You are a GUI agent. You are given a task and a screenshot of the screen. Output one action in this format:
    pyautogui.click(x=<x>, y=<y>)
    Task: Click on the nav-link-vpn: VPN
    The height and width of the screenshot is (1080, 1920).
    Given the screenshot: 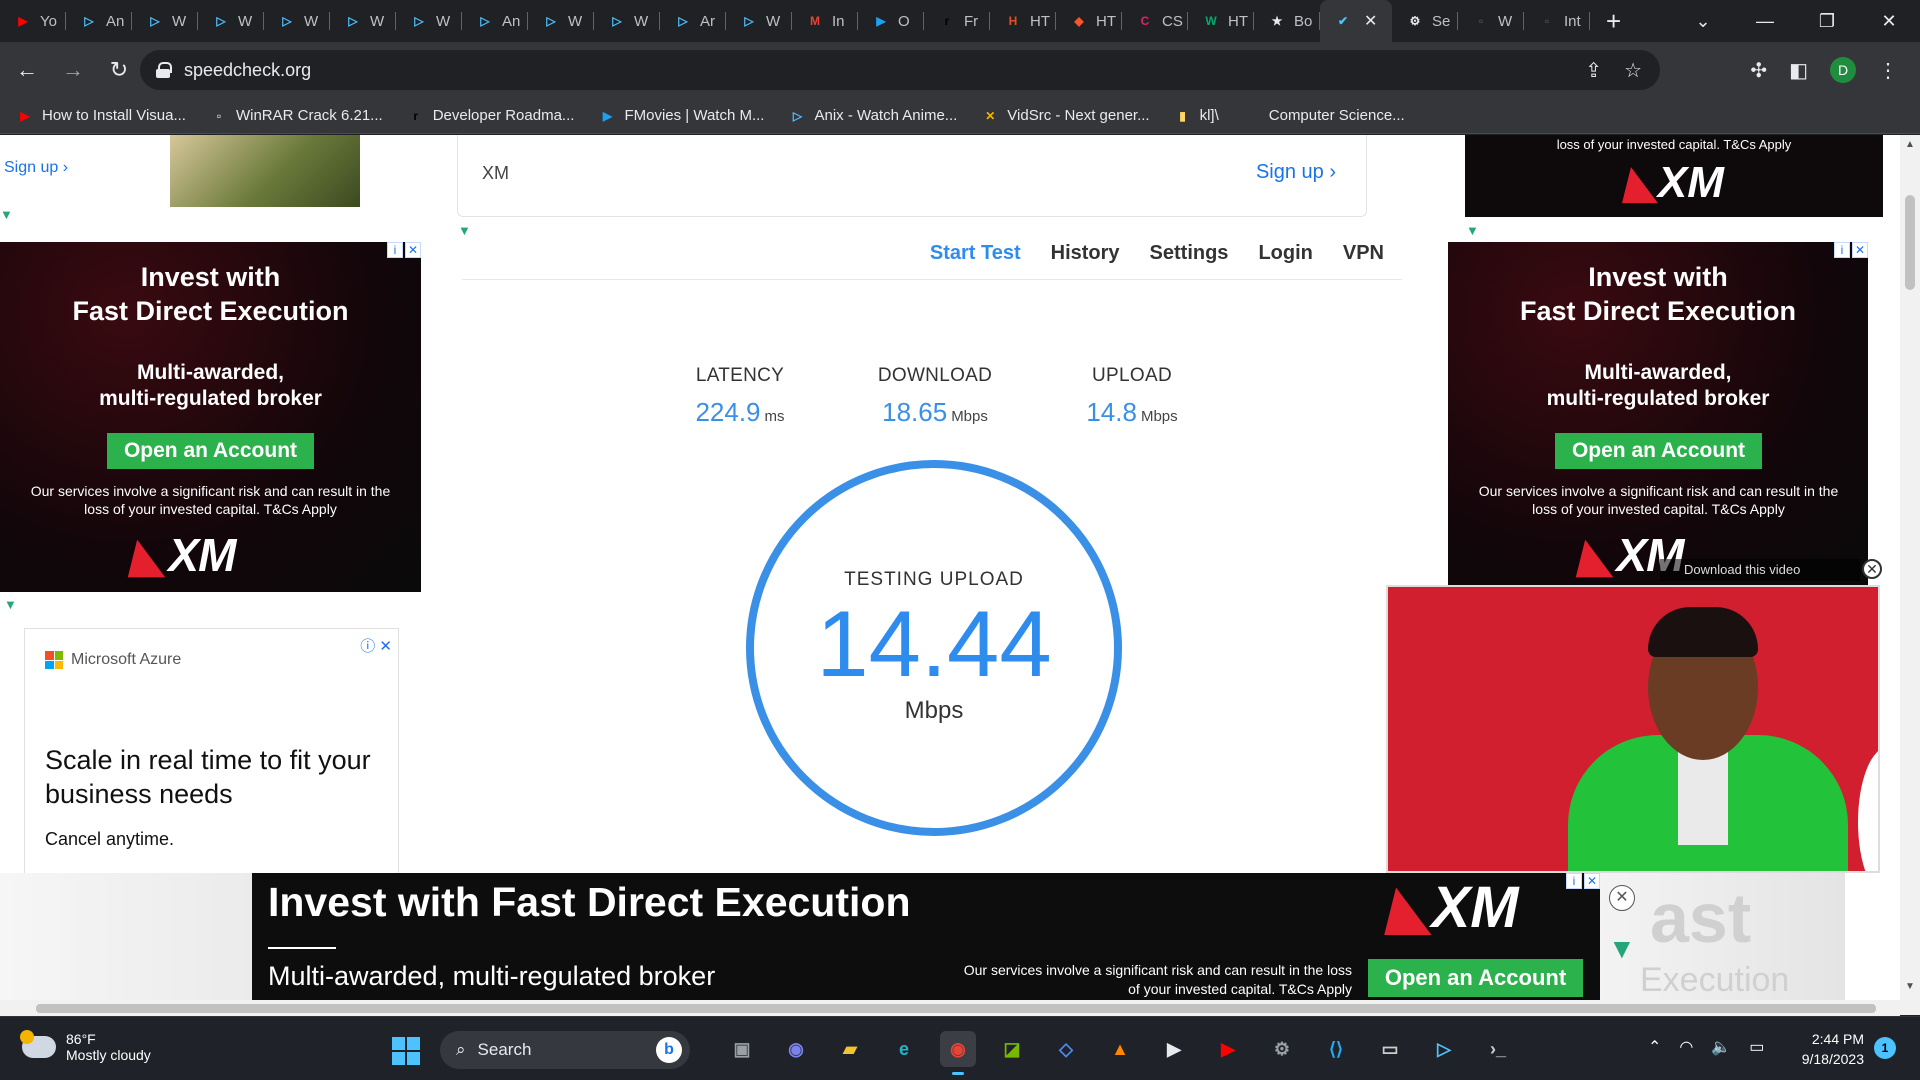 What is the action you would take?
    pyautogui.click(x=1363, y=253)
    